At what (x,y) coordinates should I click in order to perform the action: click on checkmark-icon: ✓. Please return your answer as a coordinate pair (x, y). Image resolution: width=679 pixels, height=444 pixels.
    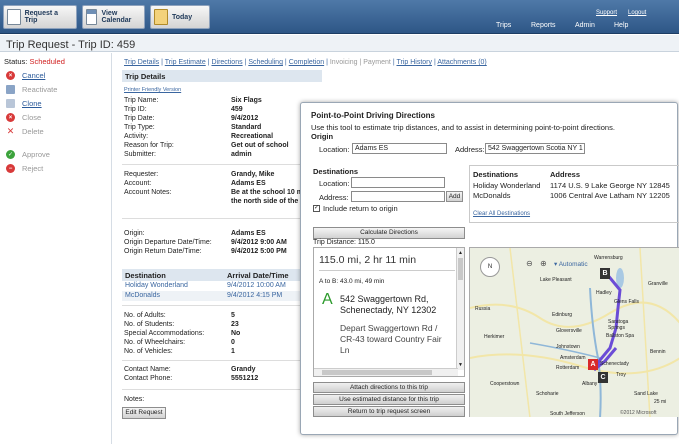
    Looking at the image, I should click on (10, 154).